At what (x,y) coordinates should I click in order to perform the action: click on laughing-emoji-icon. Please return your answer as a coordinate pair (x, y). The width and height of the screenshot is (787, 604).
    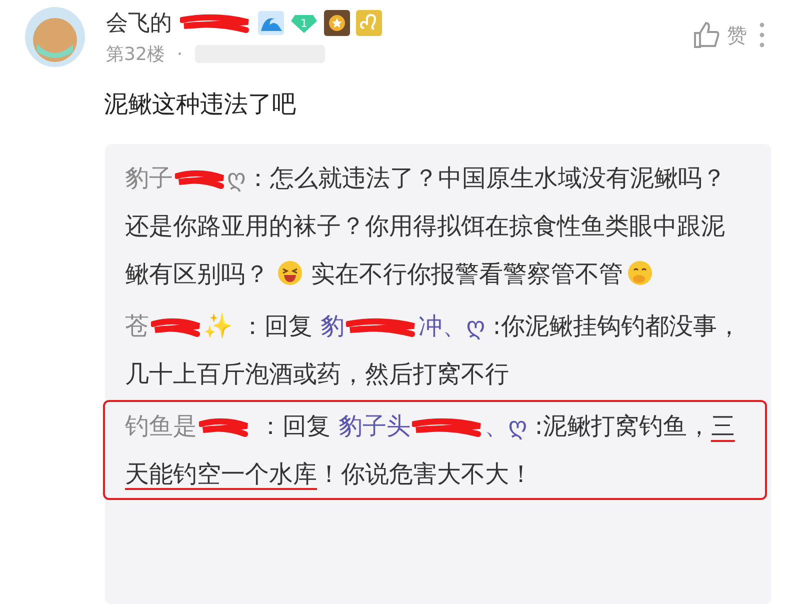
    Looking at the image, I should click on (290, 273).